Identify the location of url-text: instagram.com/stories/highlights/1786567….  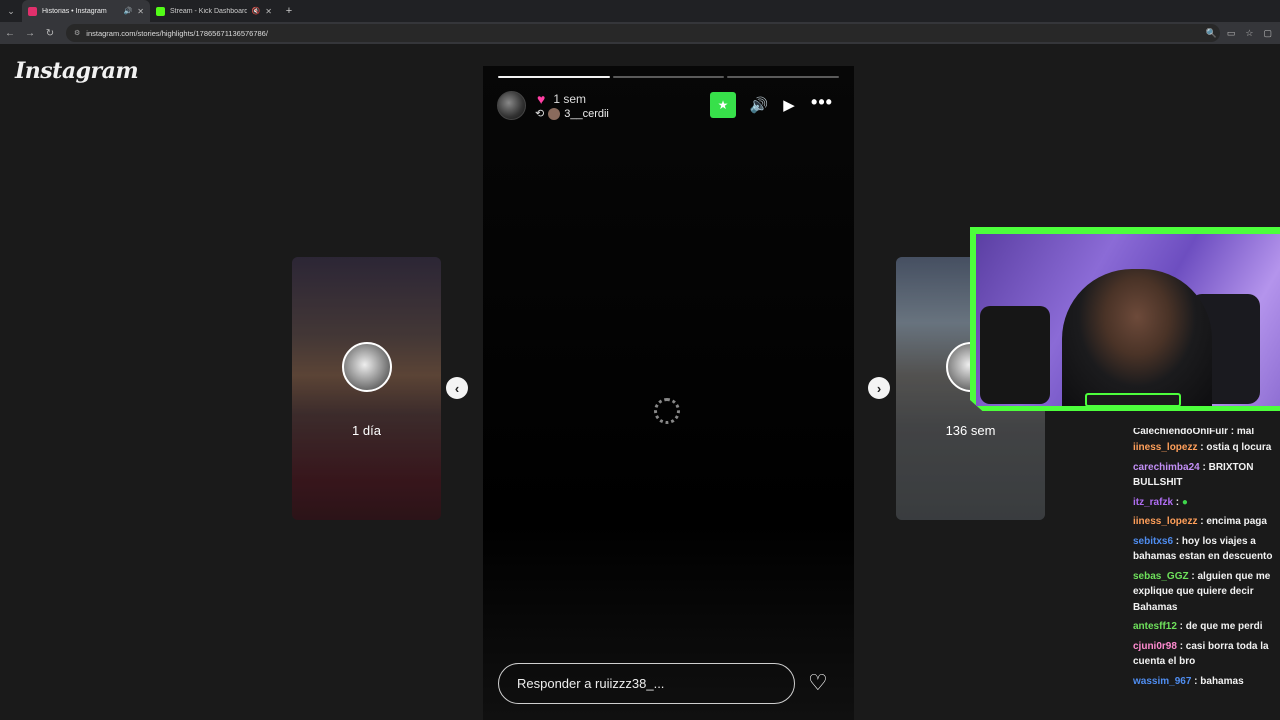
(177, 33).